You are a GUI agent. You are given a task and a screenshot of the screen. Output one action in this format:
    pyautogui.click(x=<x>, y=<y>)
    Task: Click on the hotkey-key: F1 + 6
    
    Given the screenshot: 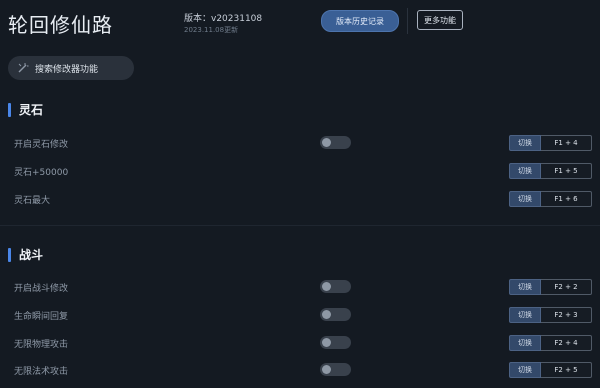 What is the action you would take?
    pyautogui.click(x=566, y=199)
    